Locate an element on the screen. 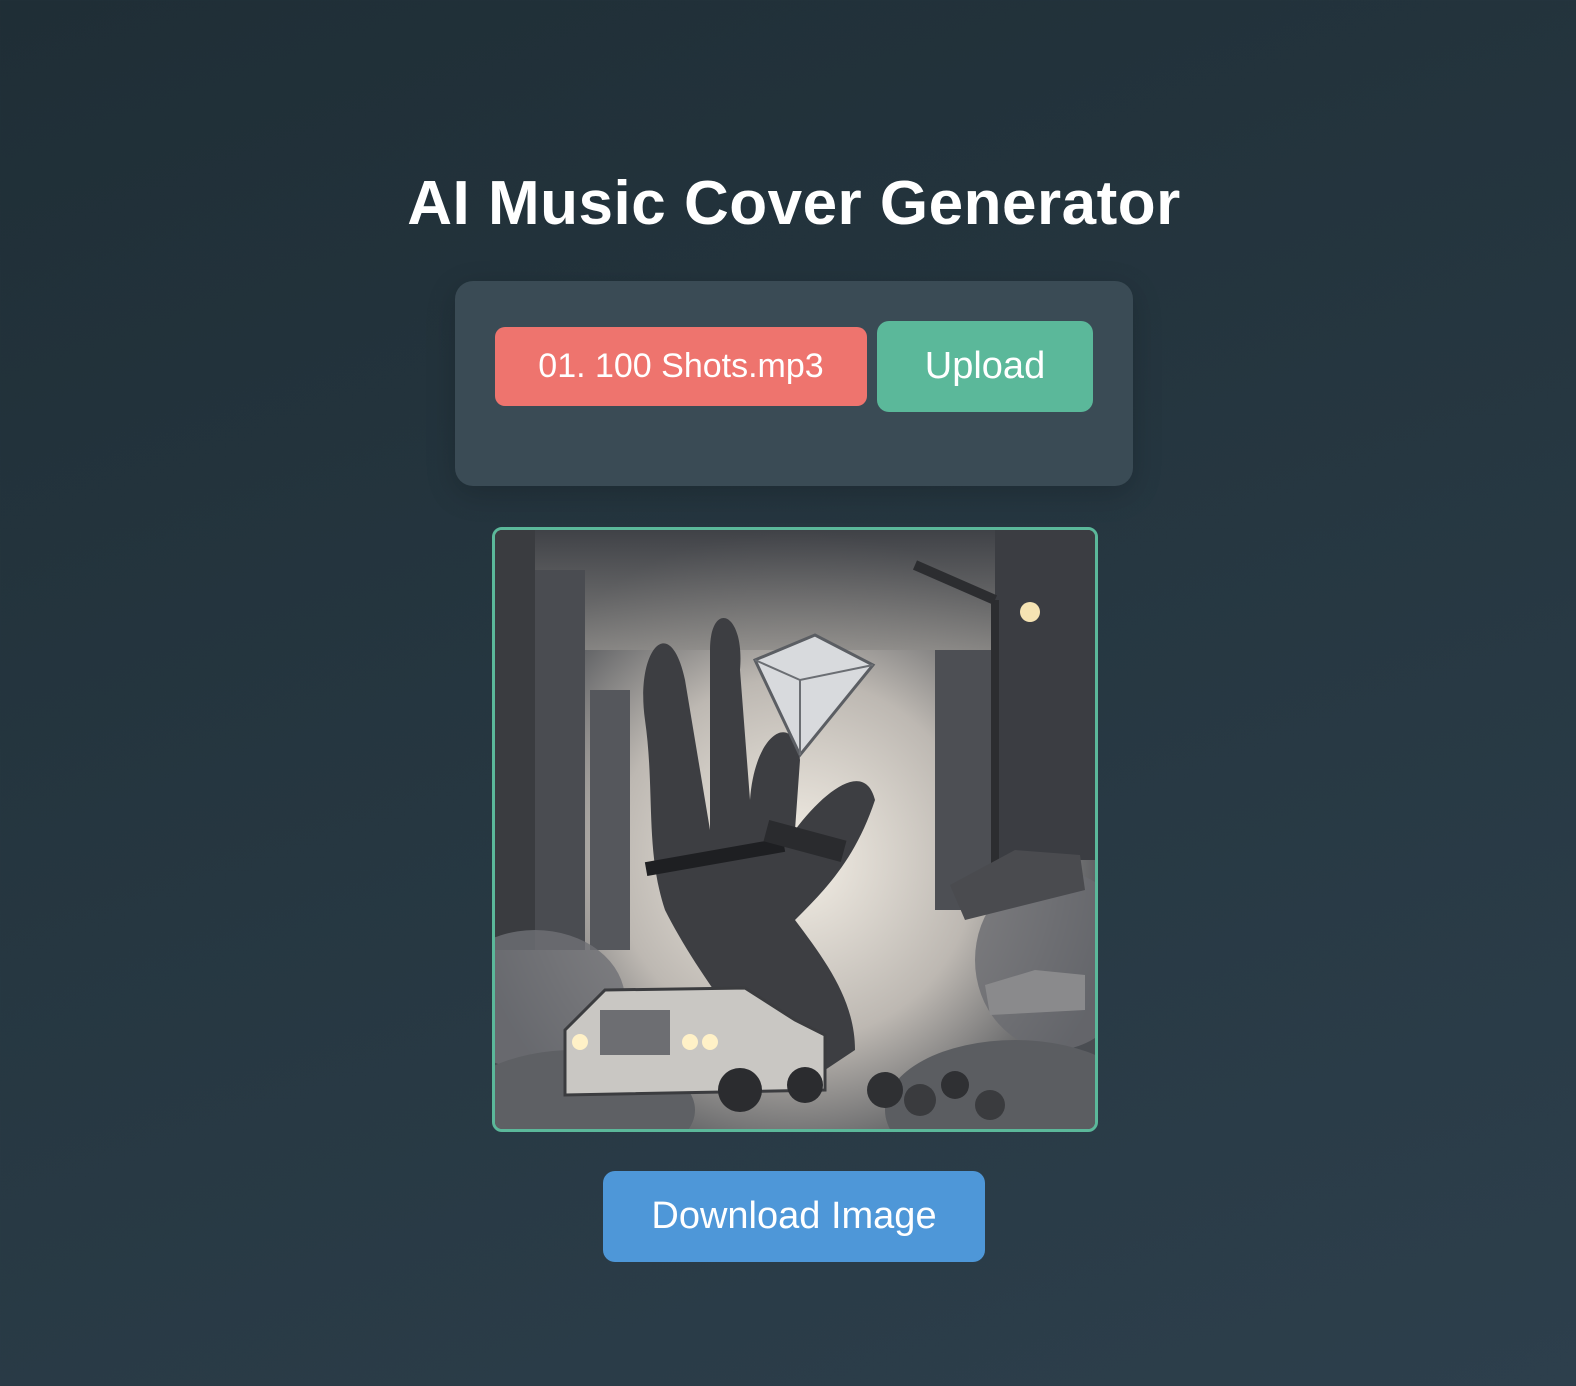 The image size is (1576, 1386). upload-panel: 01. 100 Shots.mp3 Upload is located at coordinates (794, 383).